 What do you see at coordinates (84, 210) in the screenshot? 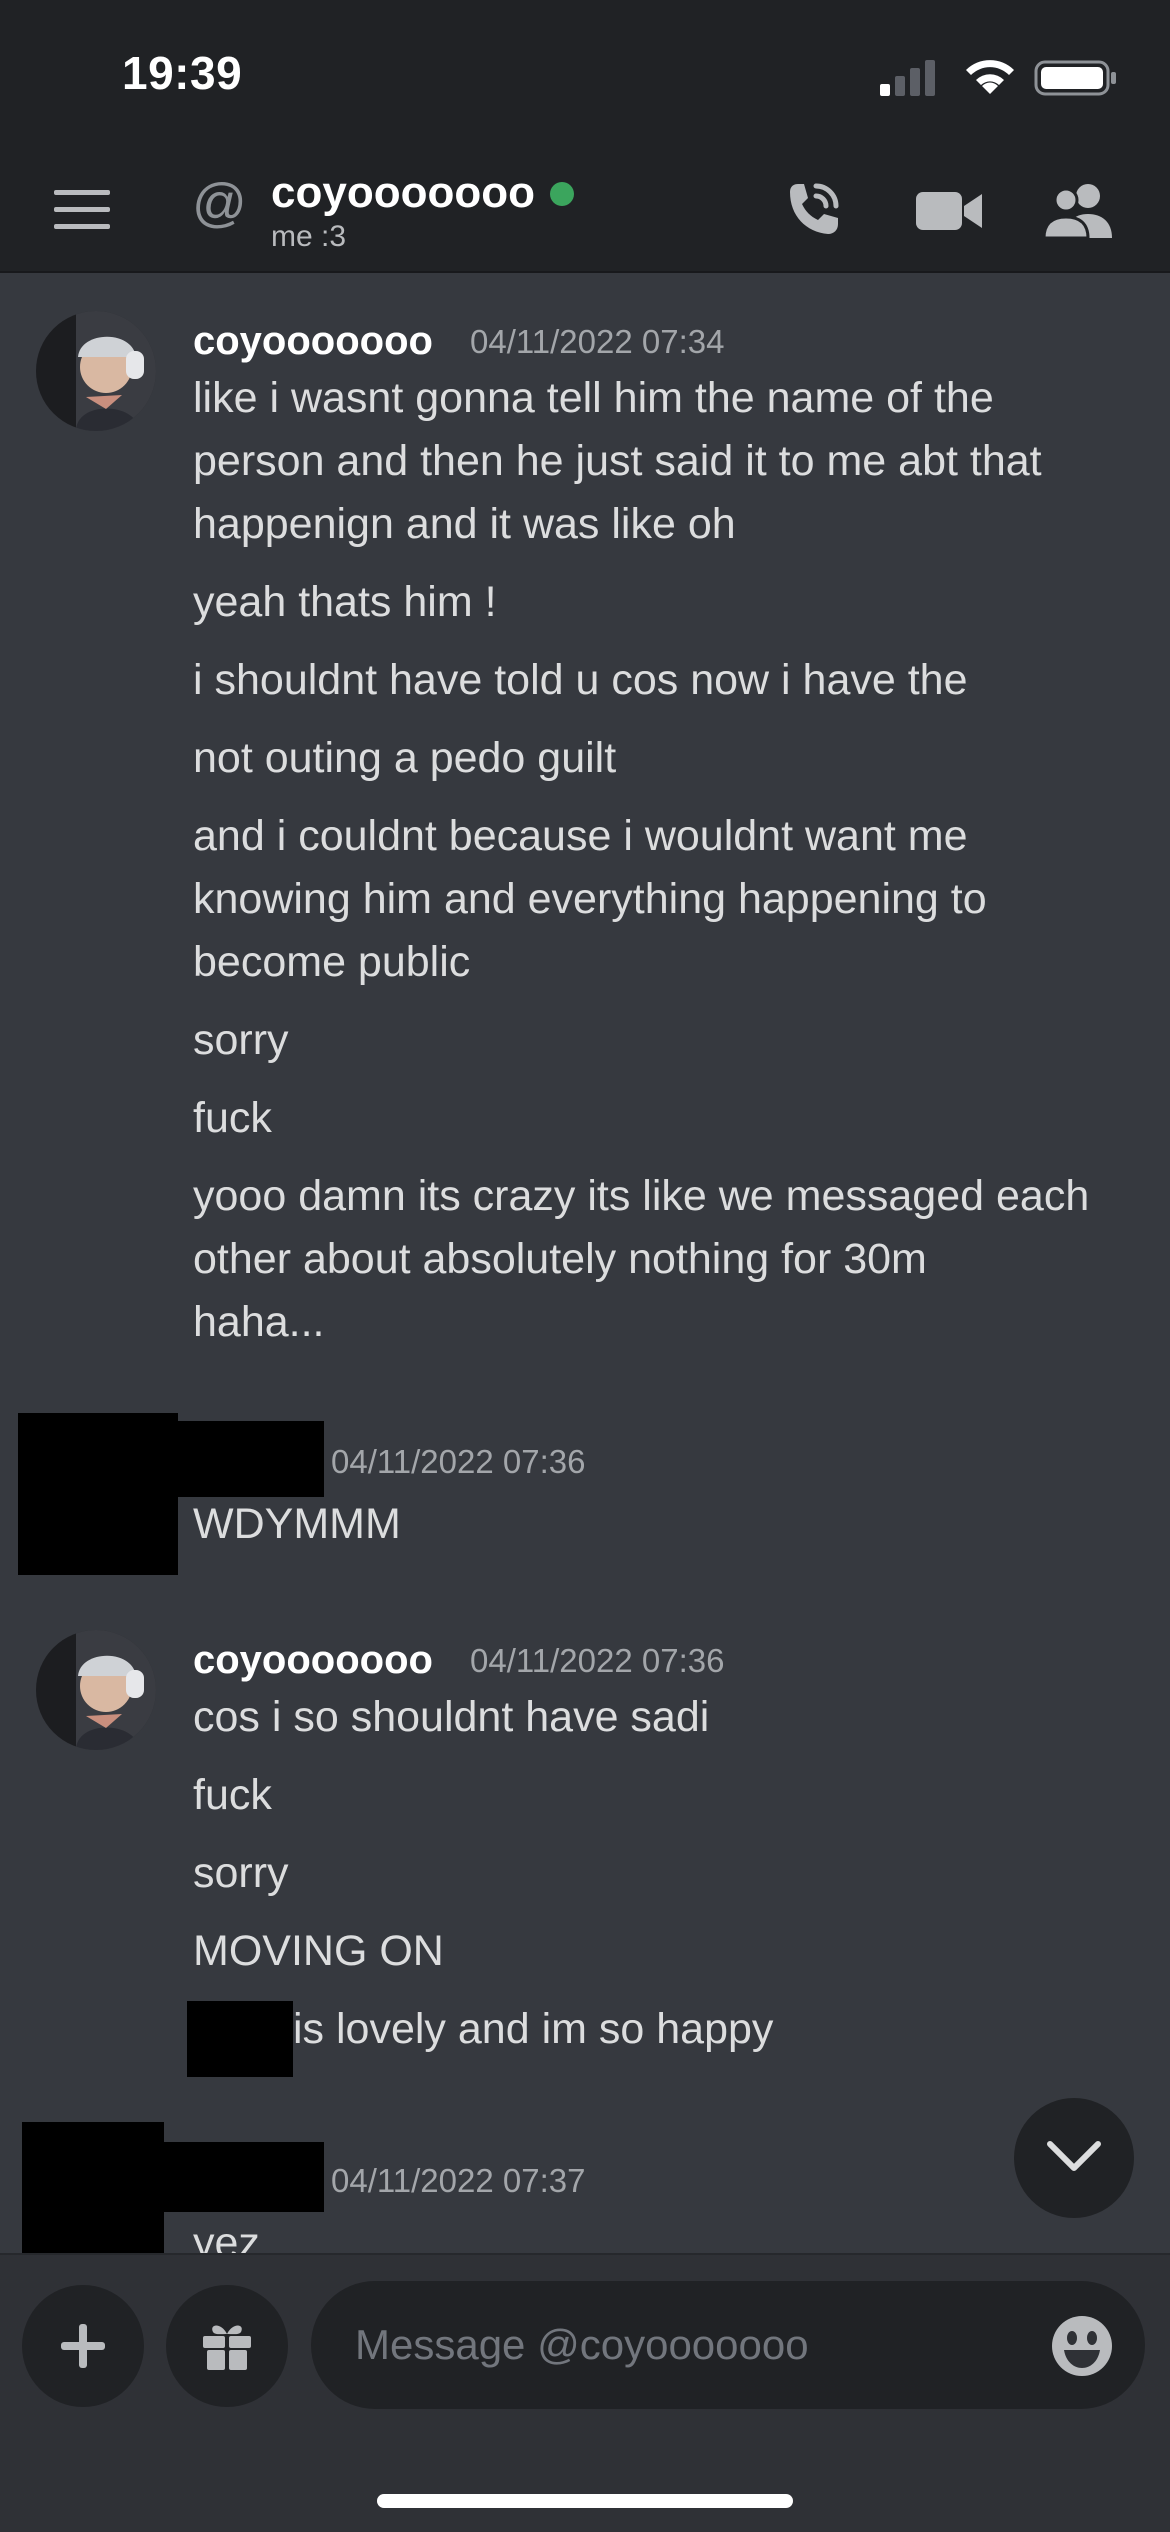
I see `hamburger-icon` at bounding box center [84, 210].